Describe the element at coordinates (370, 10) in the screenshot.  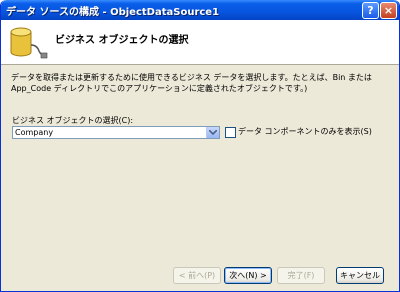
I see `help-button: ?` at that location.